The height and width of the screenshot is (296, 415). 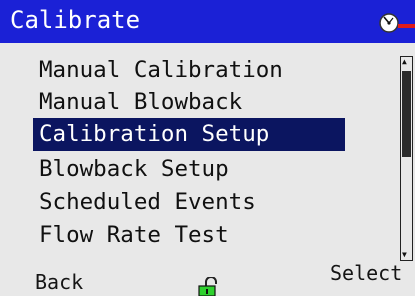 What do you see at coordinates (207, 286) in the screenshot?
I see `unlocked-padlock-icon` at bounding box center [207, 286].